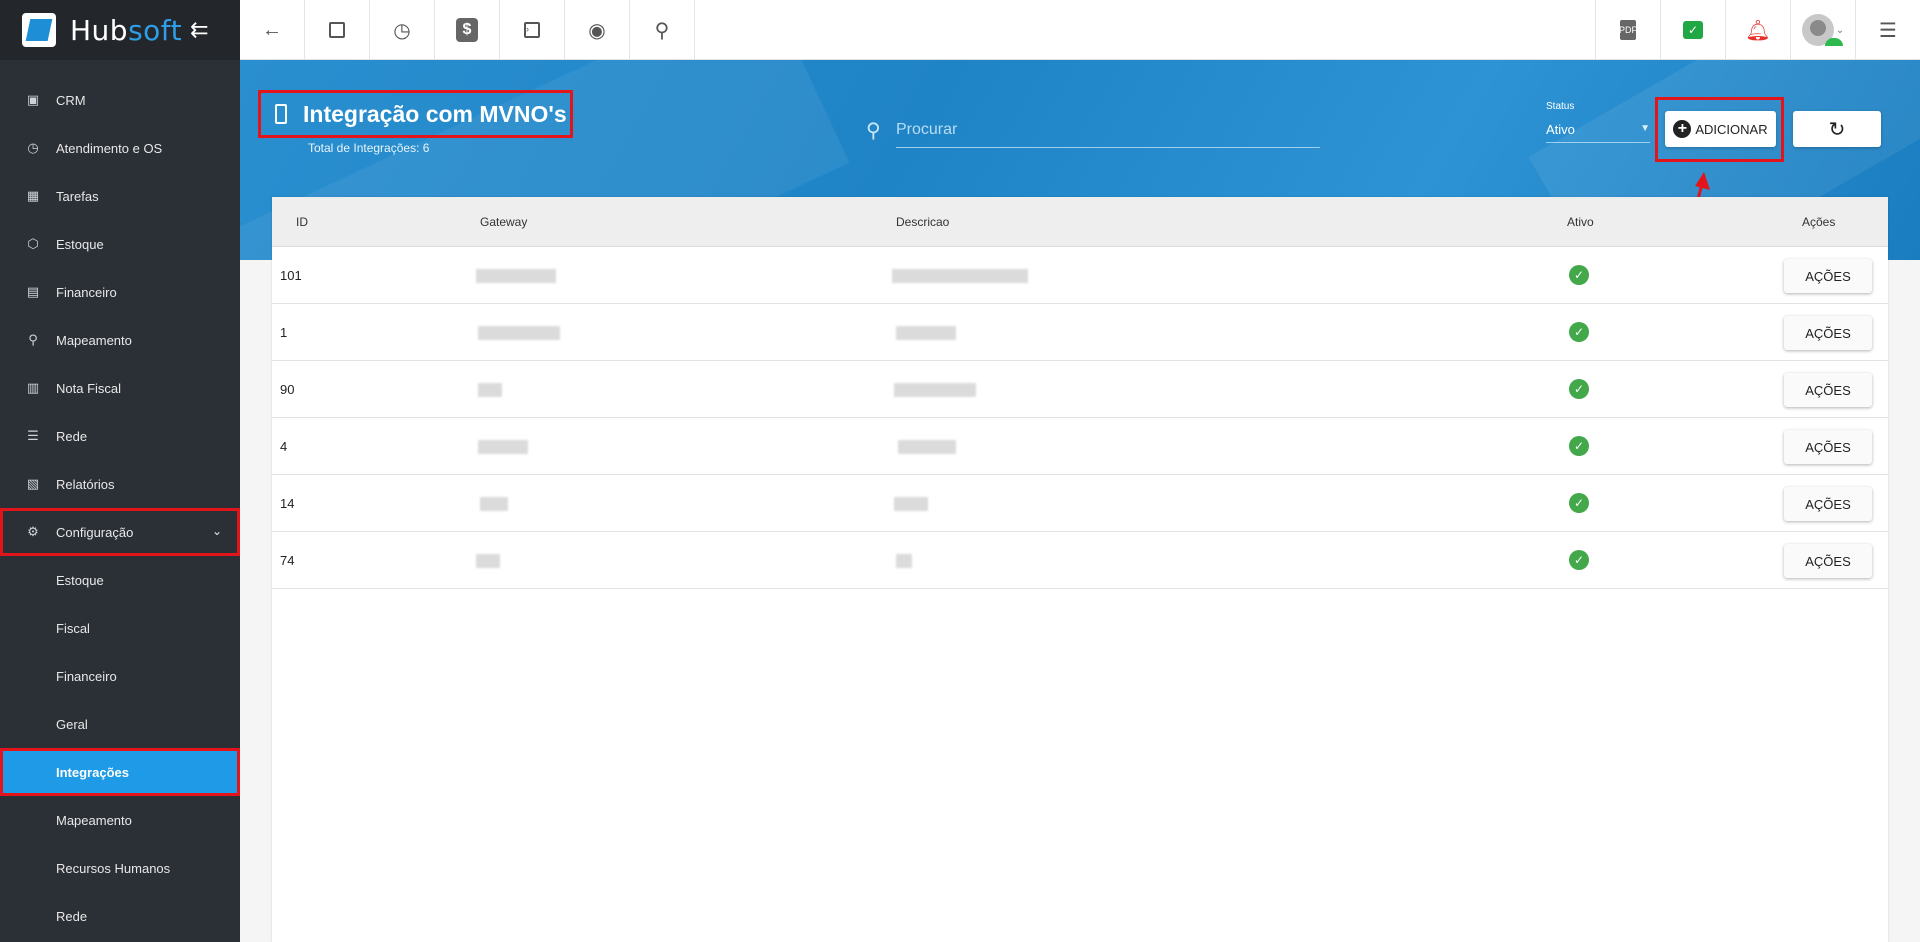  Describe the element at coordinates (33, 99) in the screenshot. I see `crm-icon: ▣` at that location.